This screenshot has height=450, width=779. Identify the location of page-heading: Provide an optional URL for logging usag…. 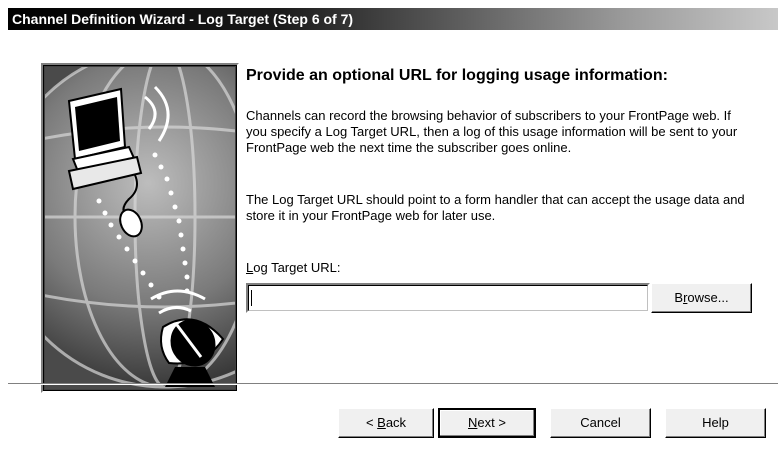
(457, 75).